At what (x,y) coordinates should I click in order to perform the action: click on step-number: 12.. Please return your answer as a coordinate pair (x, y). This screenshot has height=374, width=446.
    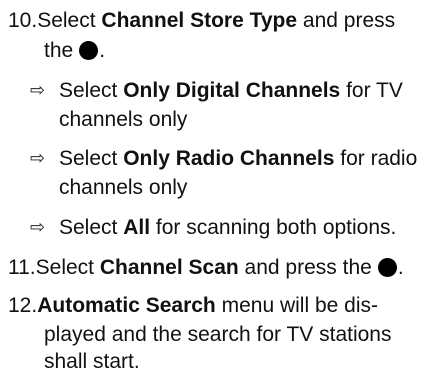
    Looking at the image, I should click on (23, 305).